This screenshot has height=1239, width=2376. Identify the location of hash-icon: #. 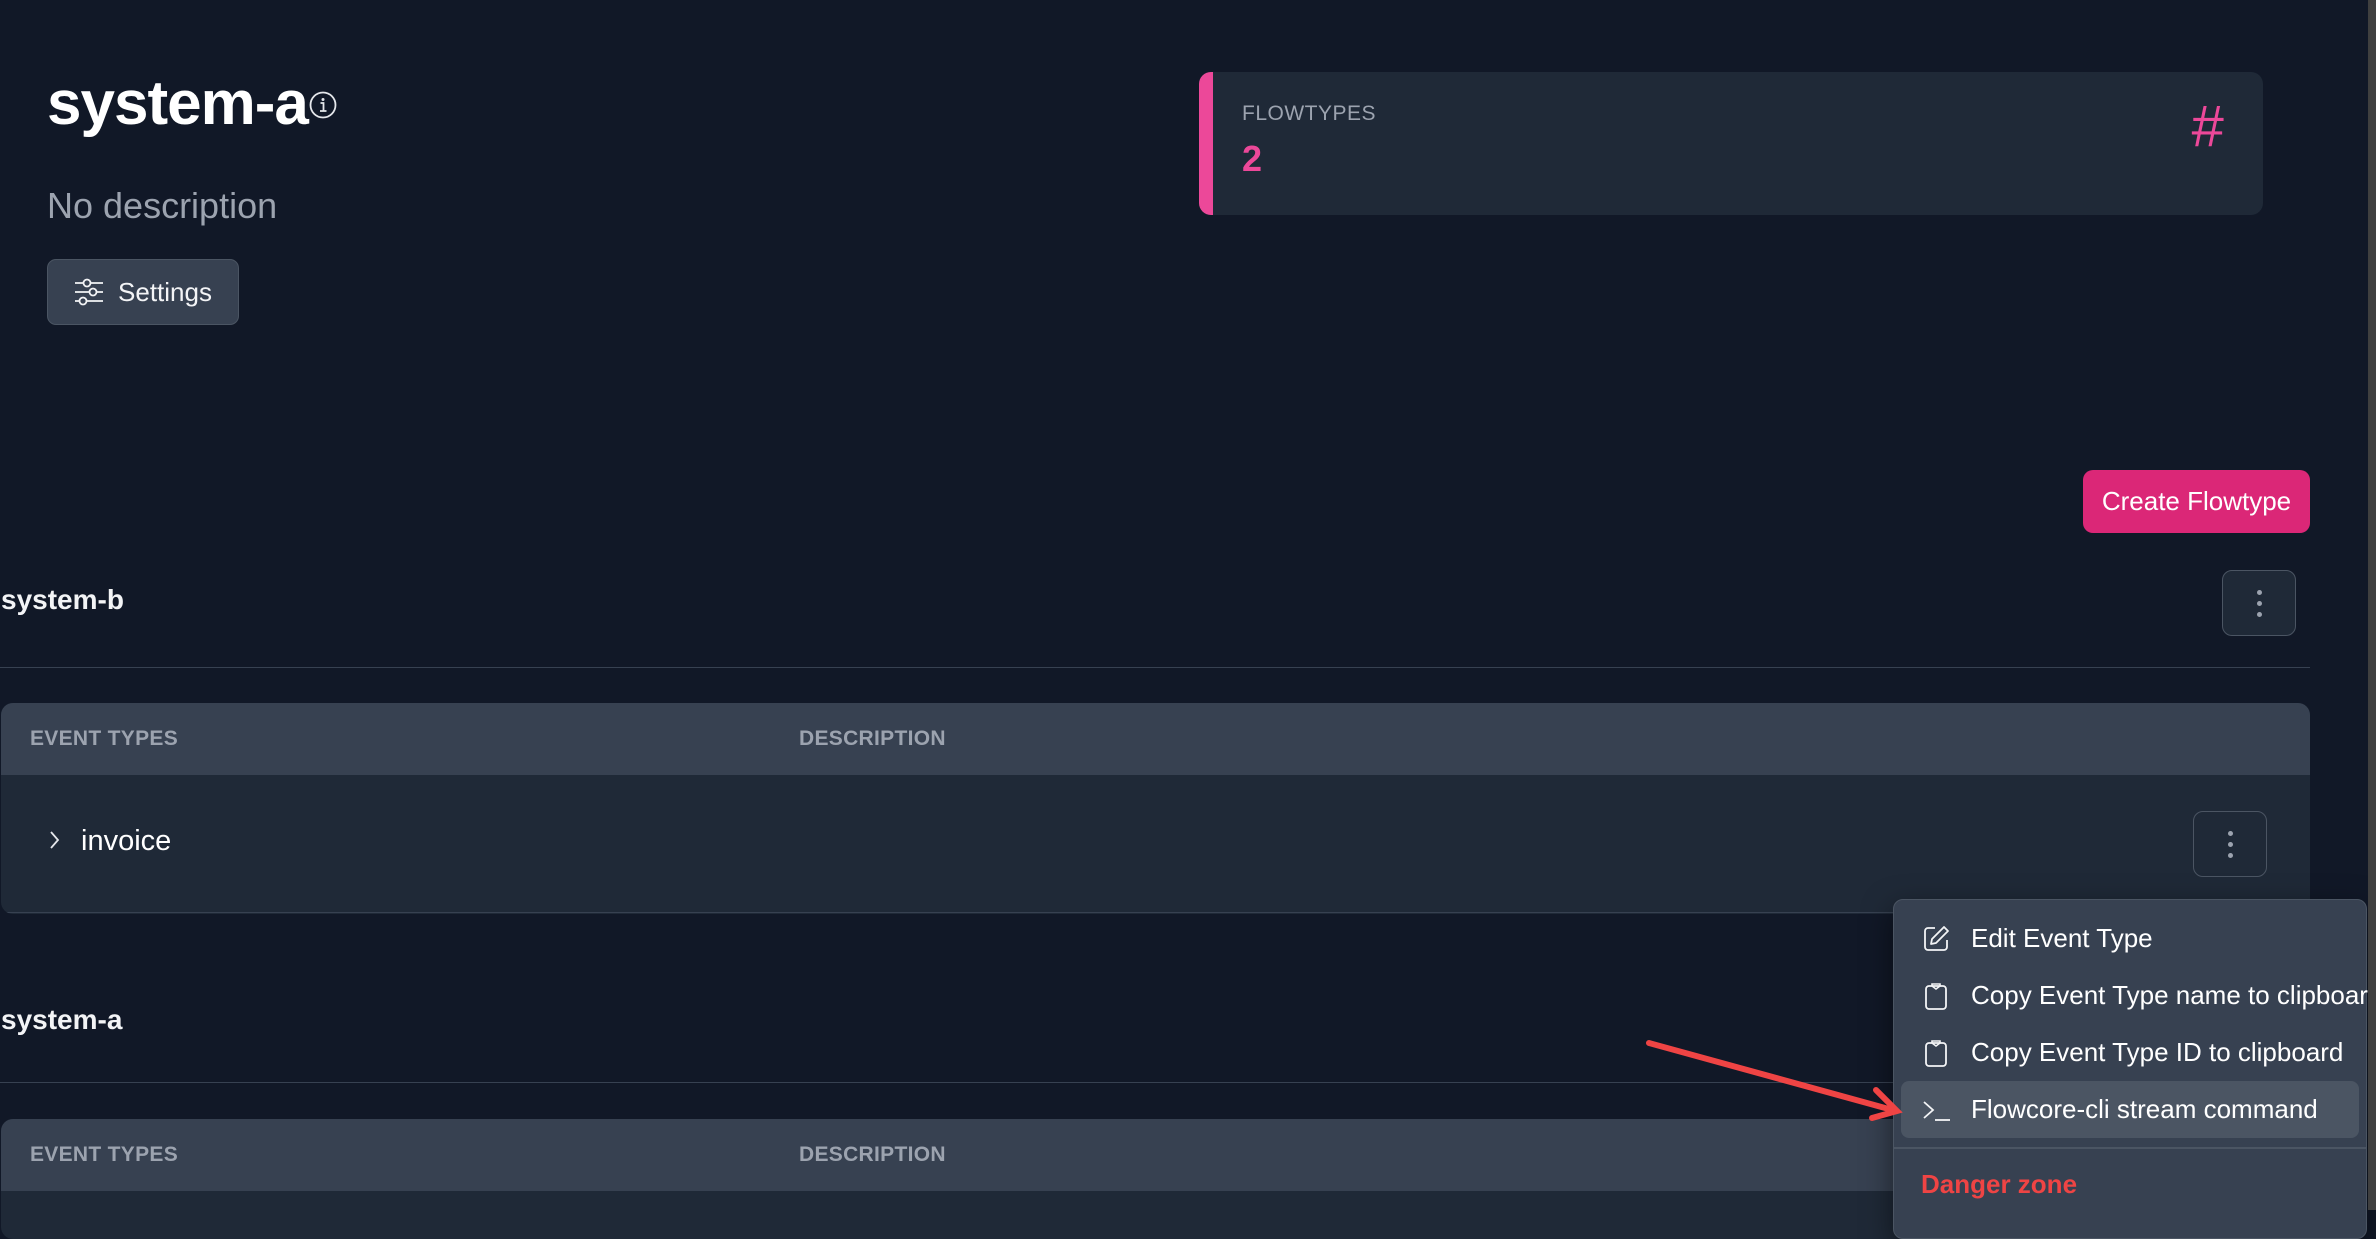
(2206, 126).